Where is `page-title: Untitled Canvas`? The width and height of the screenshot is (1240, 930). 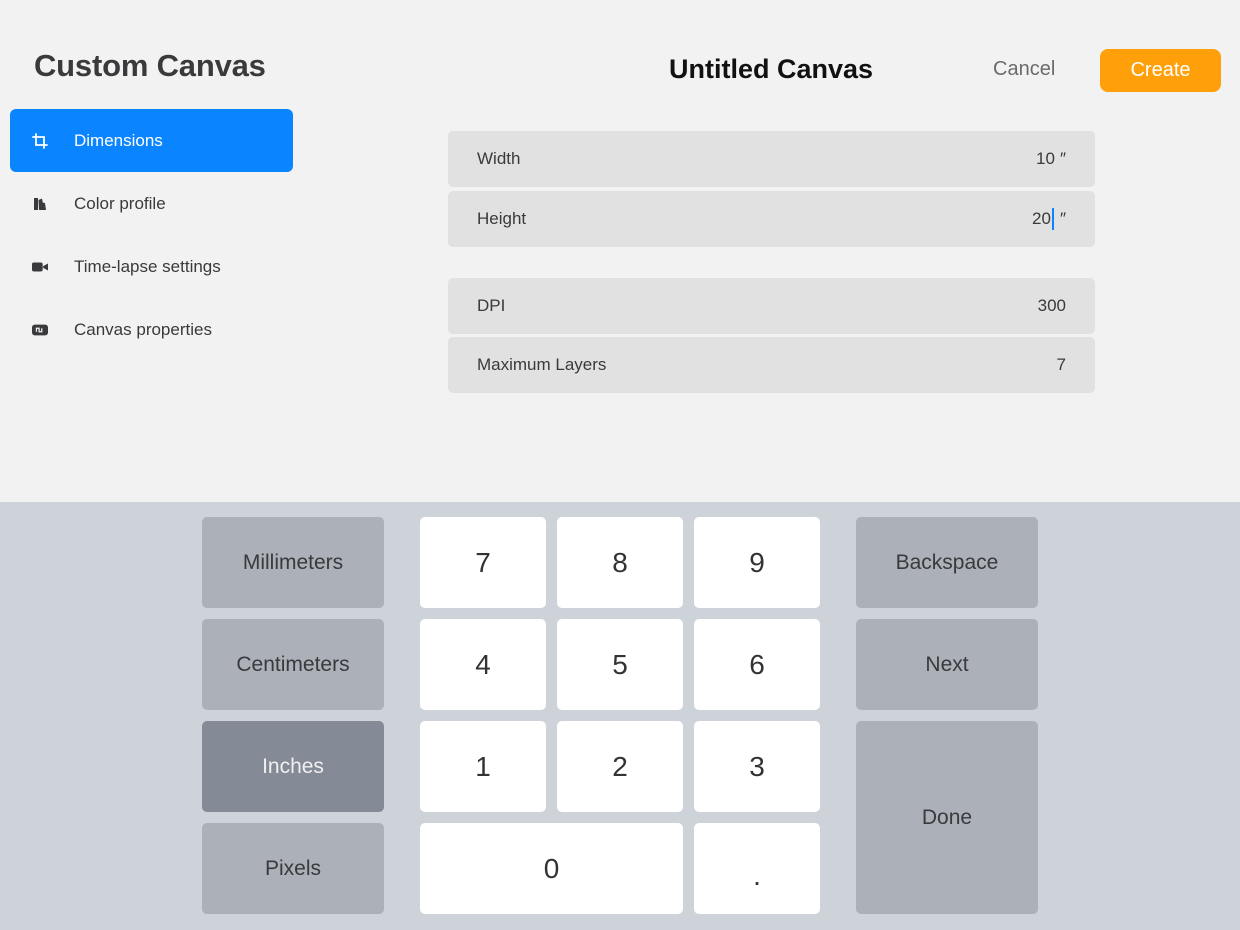 page-title: Untitled Canvas is located at coordinates (771, 69).